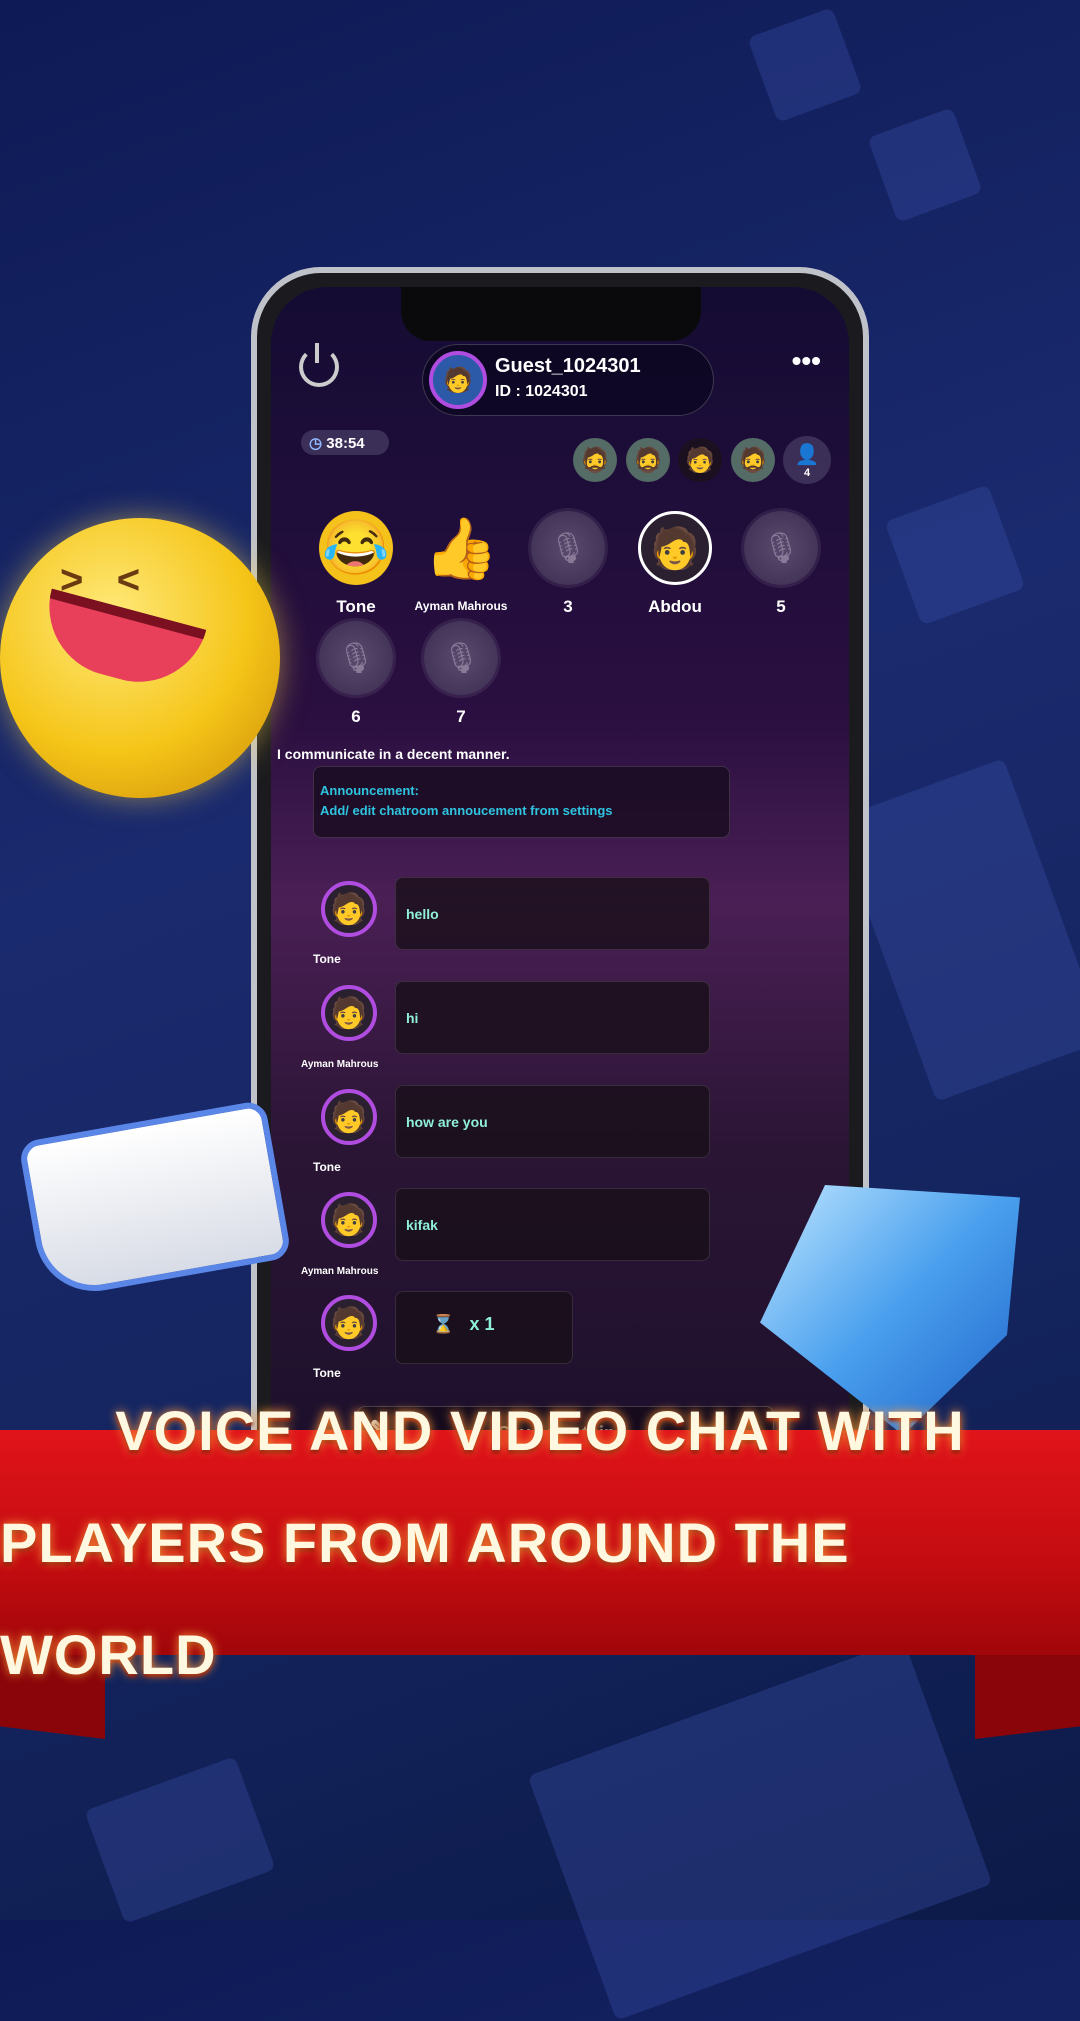  What do you see at coordinates (482, 1324) in the screenshot?
I see `gift-count: x 1` at bounding box center [482, 1324].